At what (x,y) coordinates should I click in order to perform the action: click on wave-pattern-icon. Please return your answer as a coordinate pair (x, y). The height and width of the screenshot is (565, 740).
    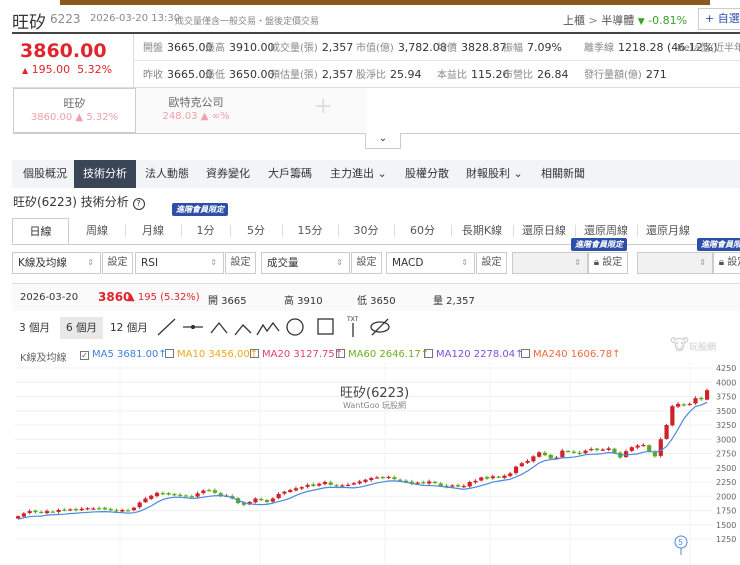
    Looking at the image, I should click on (268, 328).